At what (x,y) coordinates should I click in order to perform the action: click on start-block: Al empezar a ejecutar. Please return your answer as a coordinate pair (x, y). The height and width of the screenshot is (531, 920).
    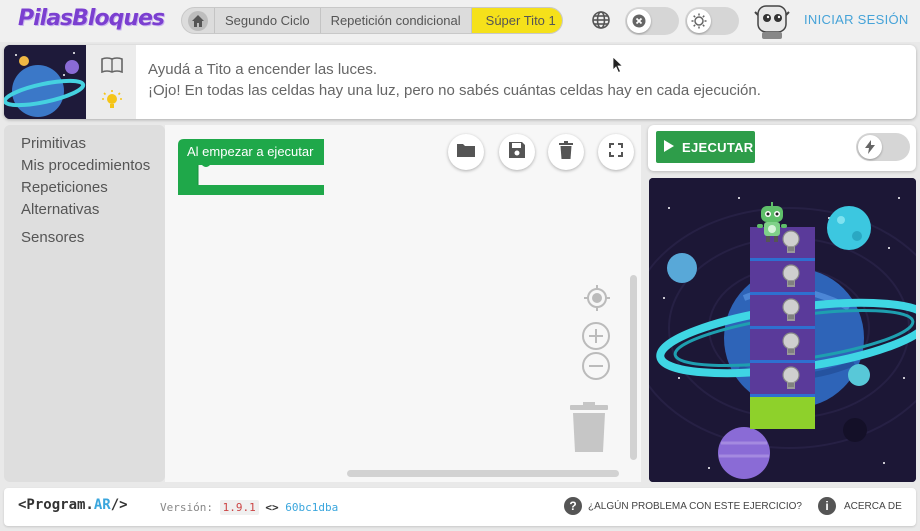
    Looking at the image, I should click on (251, 167).